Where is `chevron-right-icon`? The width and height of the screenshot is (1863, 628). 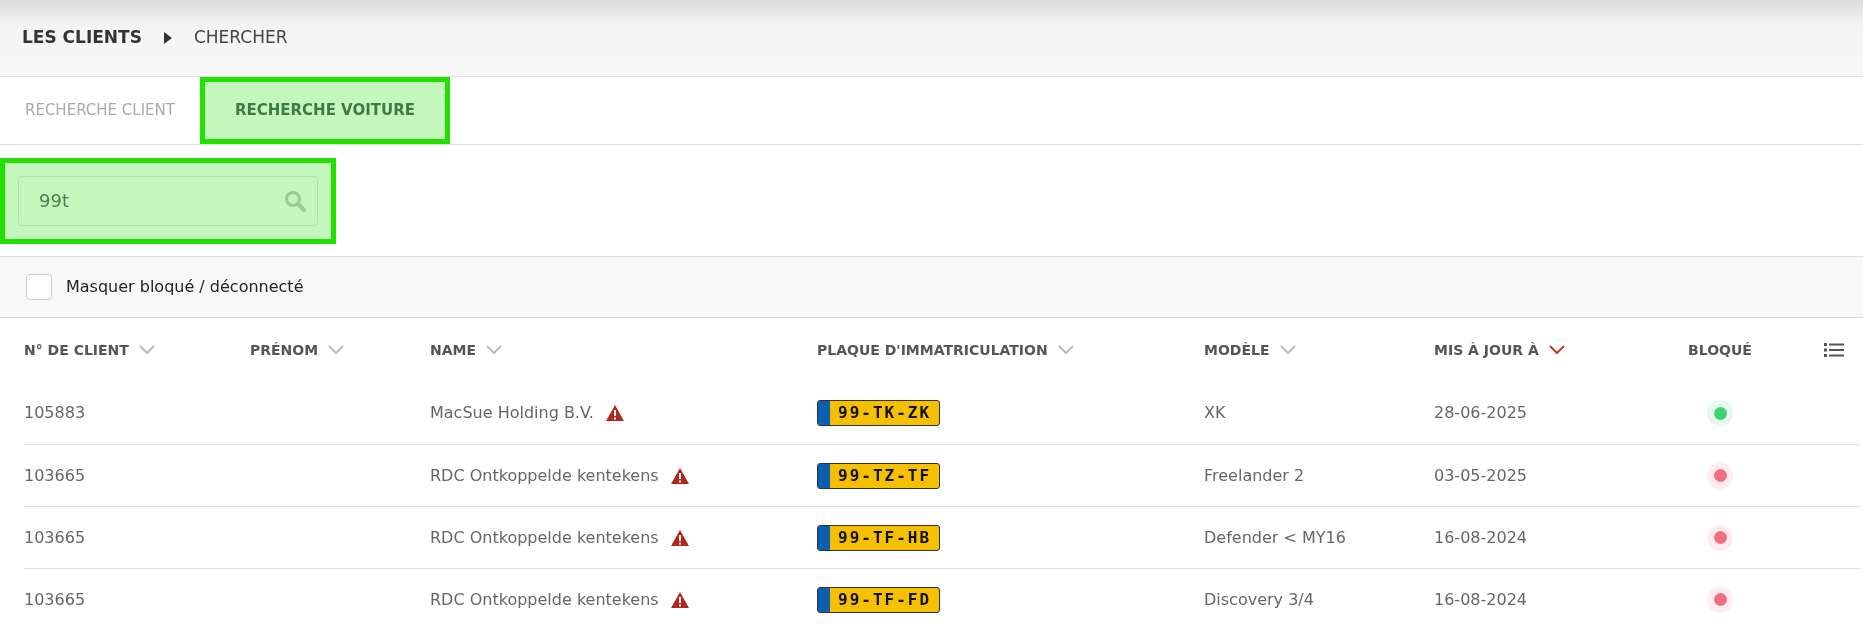 chevron-right-icon is located at coordinates (167, 38).